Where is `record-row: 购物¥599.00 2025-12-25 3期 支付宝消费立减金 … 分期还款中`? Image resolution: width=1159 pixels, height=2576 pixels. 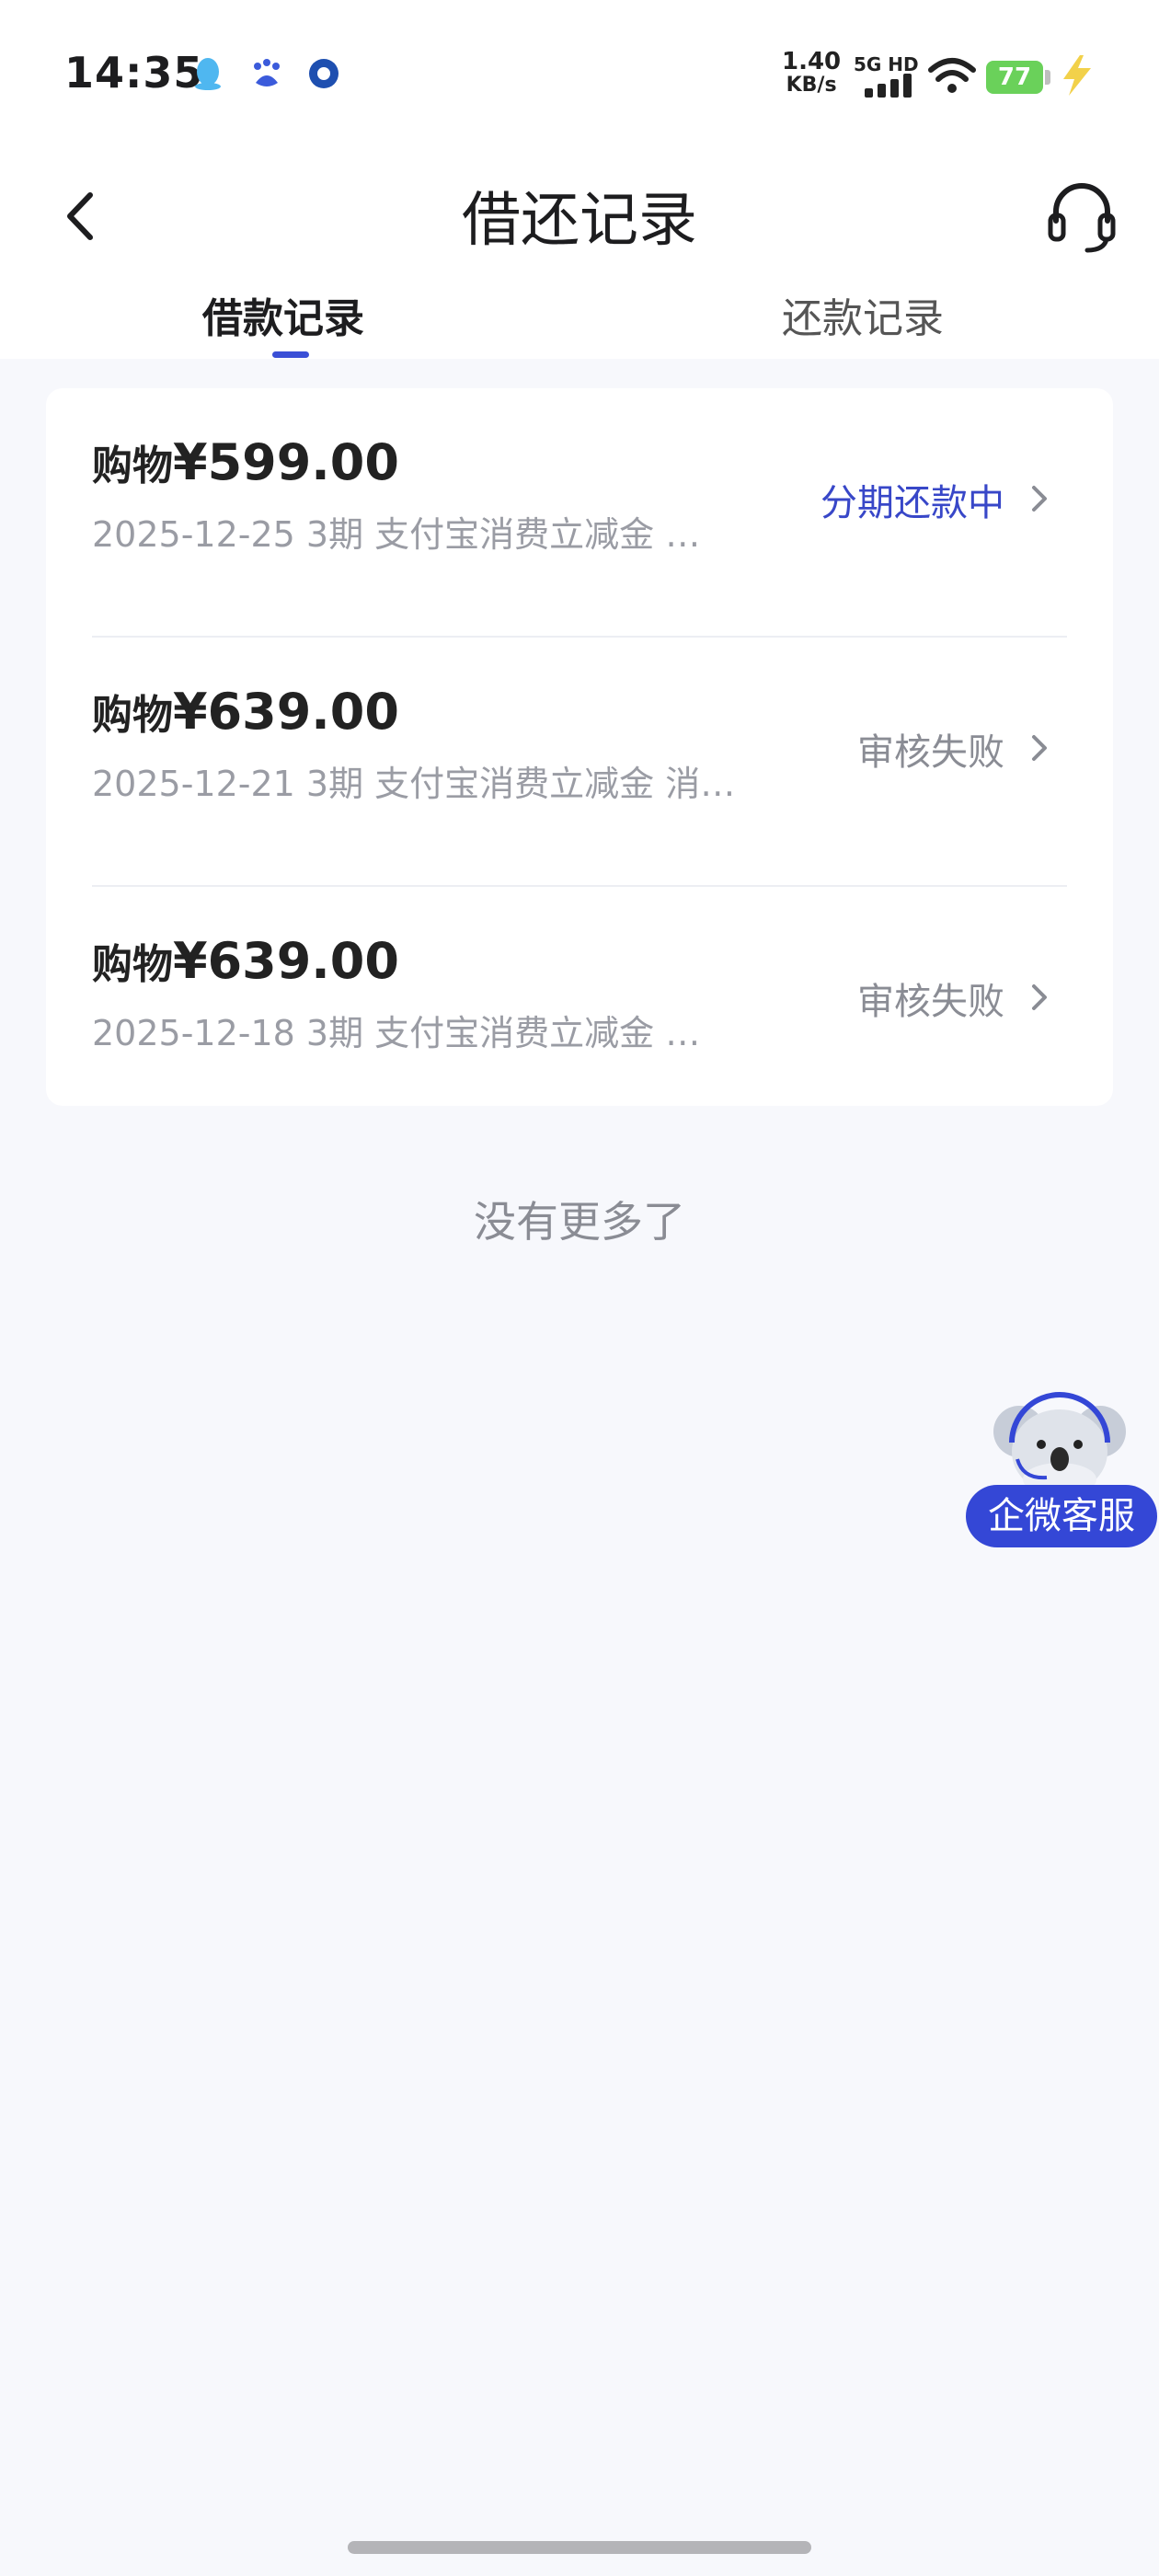
record-row: 购物¥599.00 2025-12-25 3期 支付宝消费立减金 … 分期还款中 is located at coordinates (579, 513).